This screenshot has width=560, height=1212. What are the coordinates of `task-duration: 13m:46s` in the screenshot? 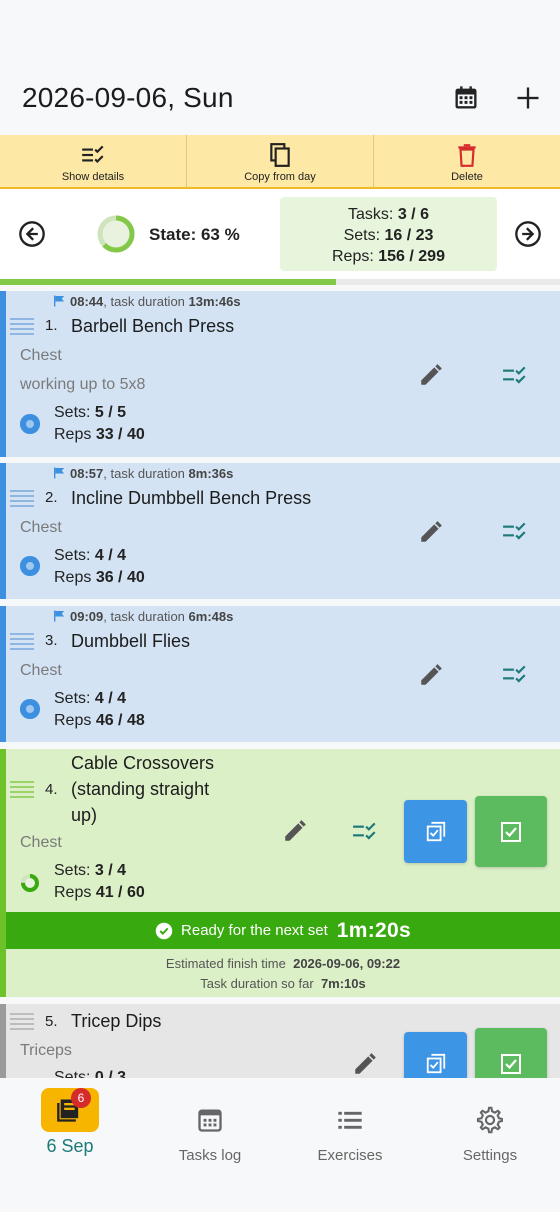 It's located at (214, 301).